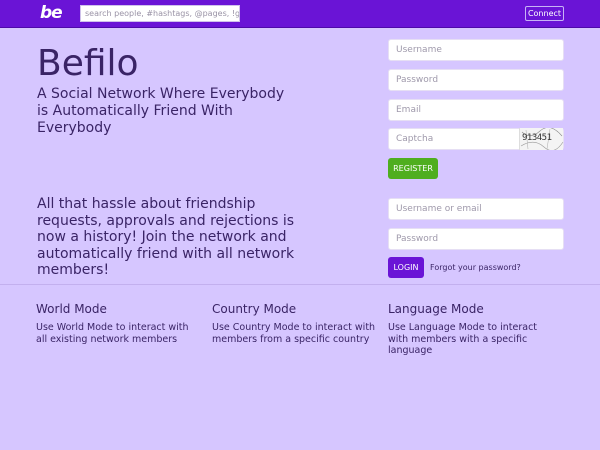  Describe the element at coordinates (476, 80) in the screenshot. I see `password-field: Password` at that location.